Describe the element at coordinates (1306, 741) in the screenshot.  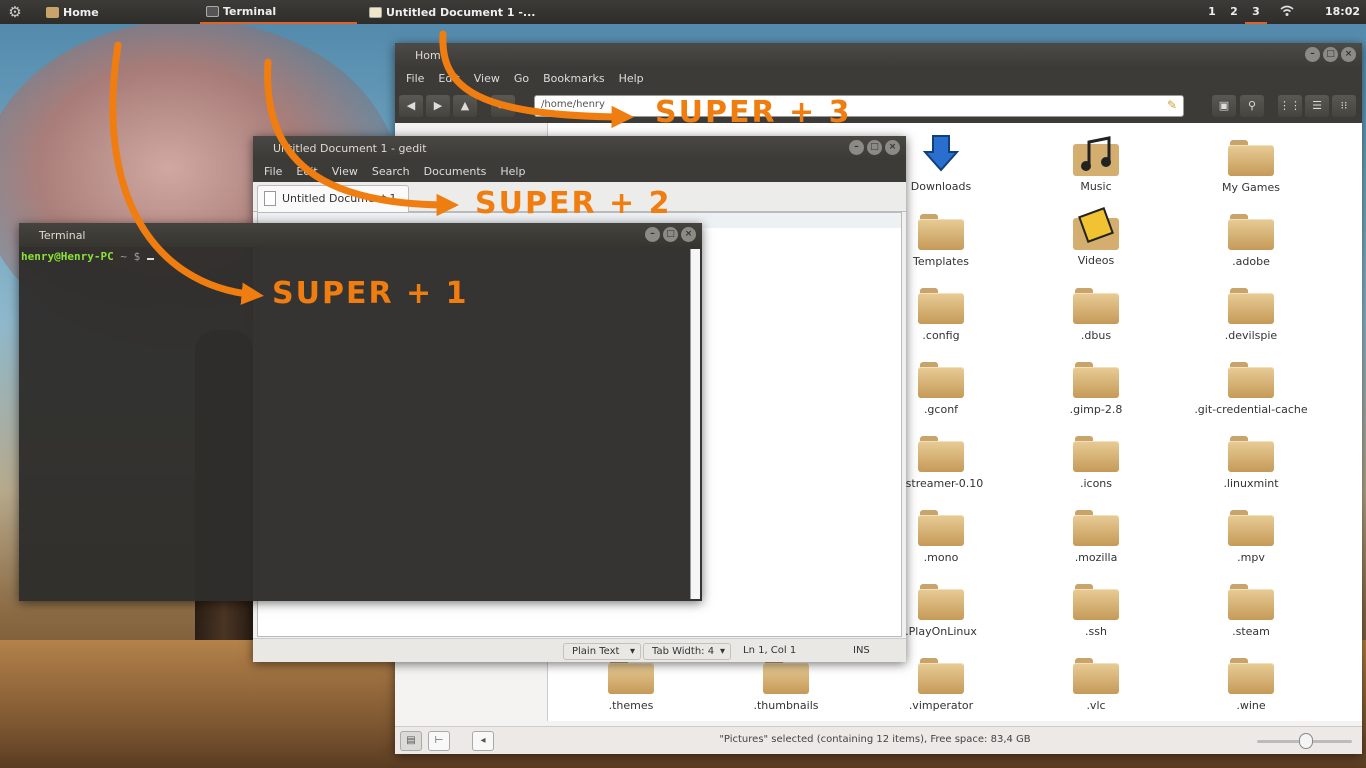
I see `zoom-slider-handle` at that location.